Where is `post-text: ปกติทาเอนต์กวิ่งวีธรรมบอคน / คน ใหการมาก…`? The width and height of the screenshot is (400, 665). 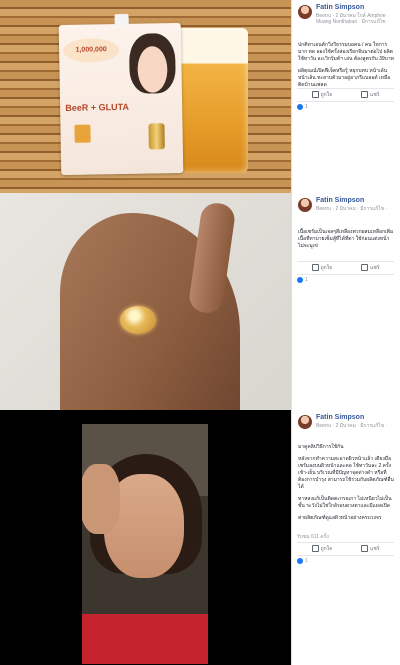
post-text: ปกติทาเอนต์กวิ่งวีธรรมบอคน / คน ใหการมาก… is located at coordinates (346, 65).